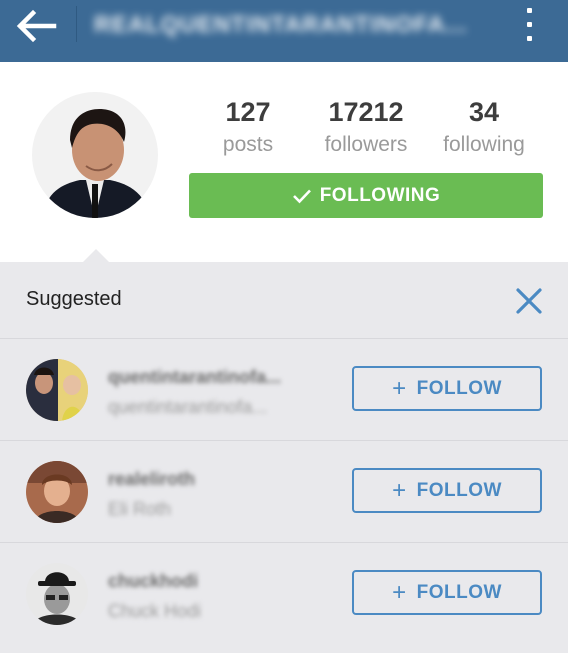 Image resolution: width=568 pixels, height=653 pixels. Describe the element at coordinates (484, 128) in the screenshot. I see `stat-following: 34 following` at that location.